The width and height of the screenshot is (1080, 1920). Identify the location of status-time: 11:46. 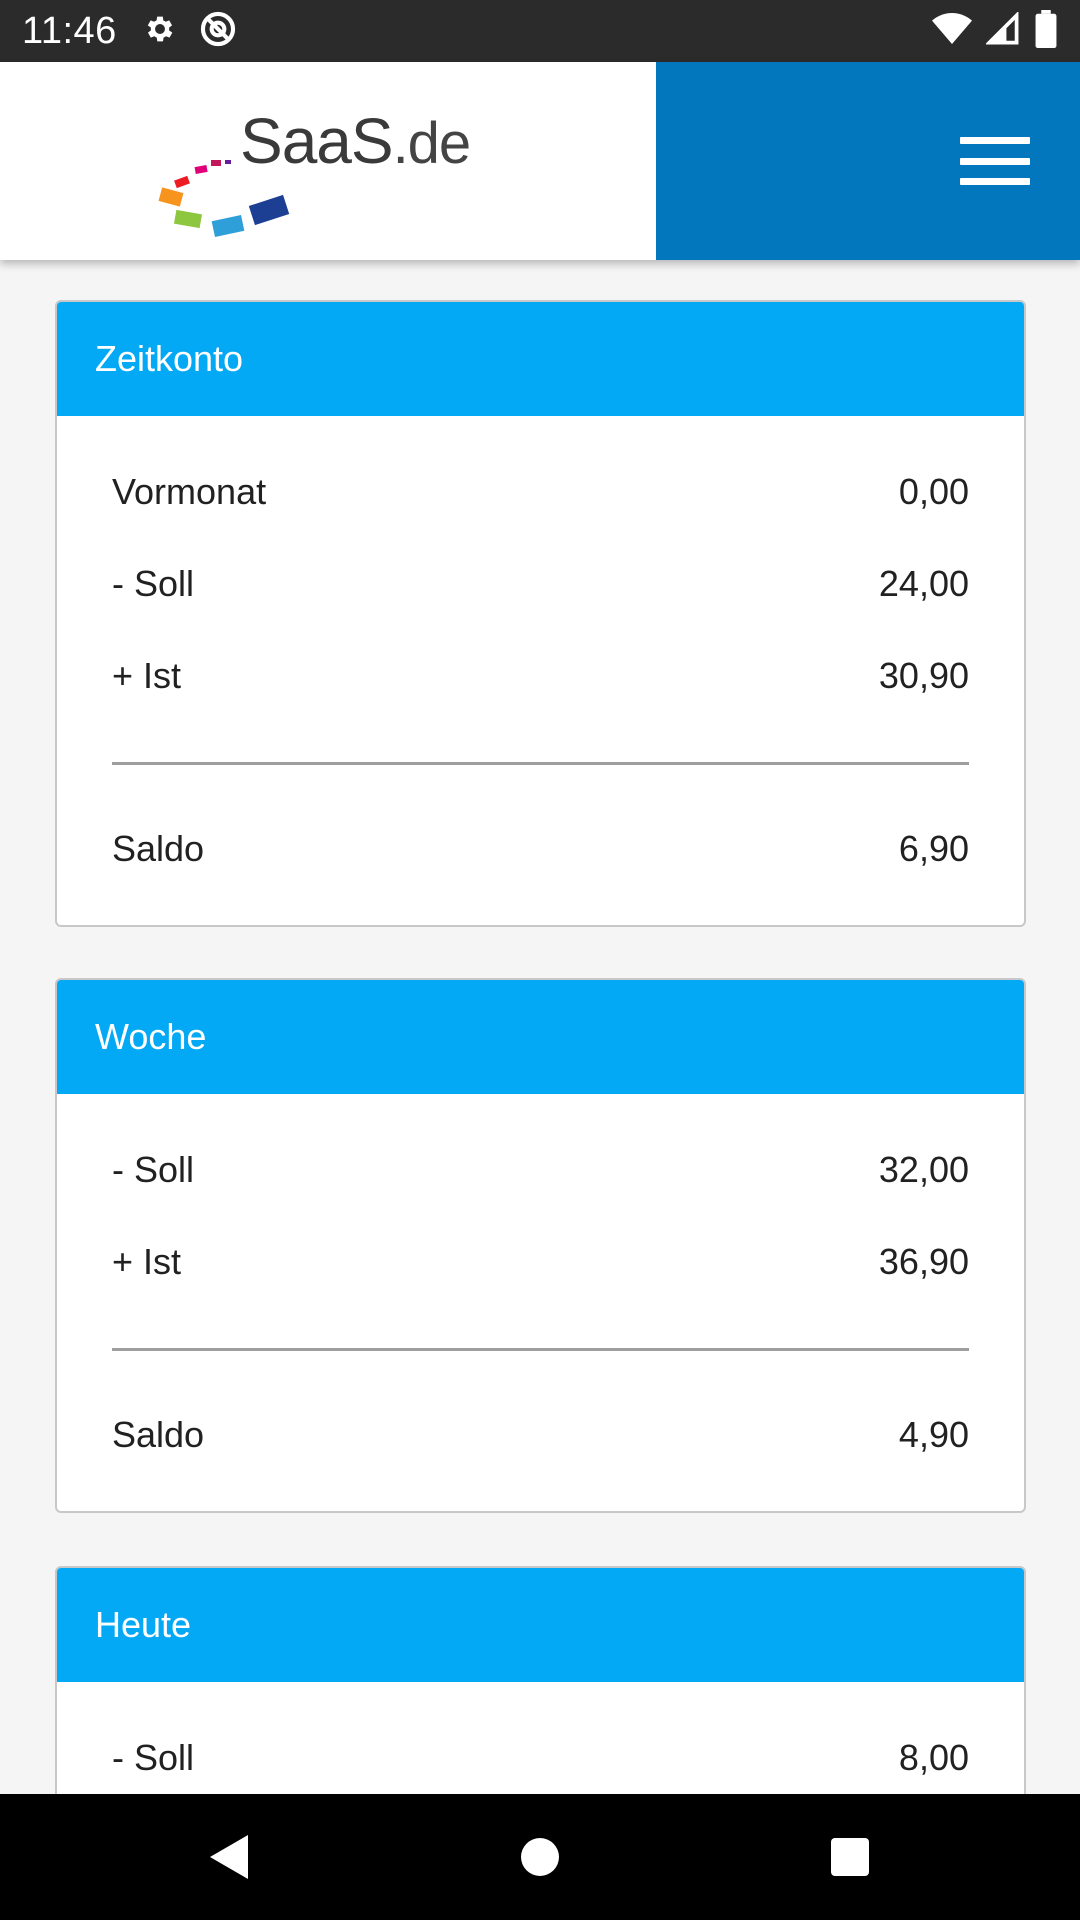
(69, 30).